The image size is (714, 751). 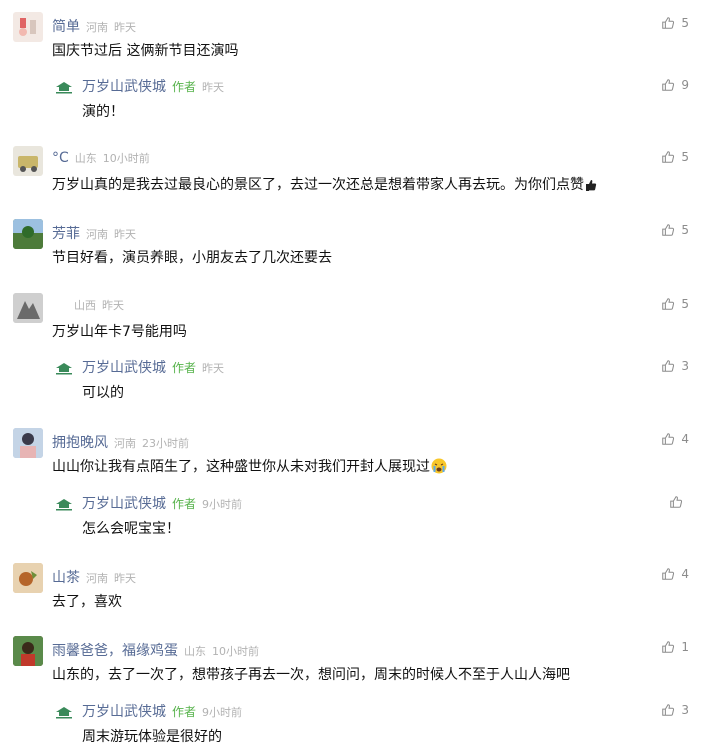 I want to click on comment-author: 雨馨爸爸，福缘鸡蛋 山东 10小时前, so click(x=155, y=650).